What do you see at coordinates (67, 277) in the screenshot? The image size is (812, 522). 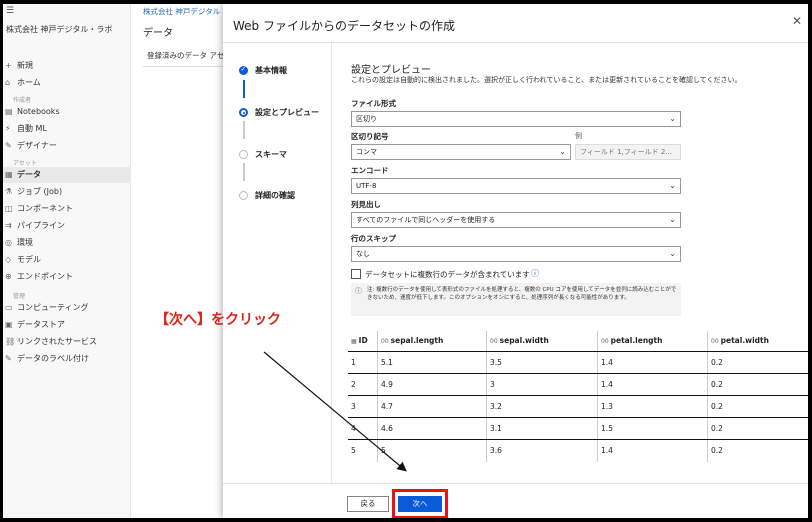 I see `sidebar-item: ⊕ エンドポイント` at bounding box center [67, 277].